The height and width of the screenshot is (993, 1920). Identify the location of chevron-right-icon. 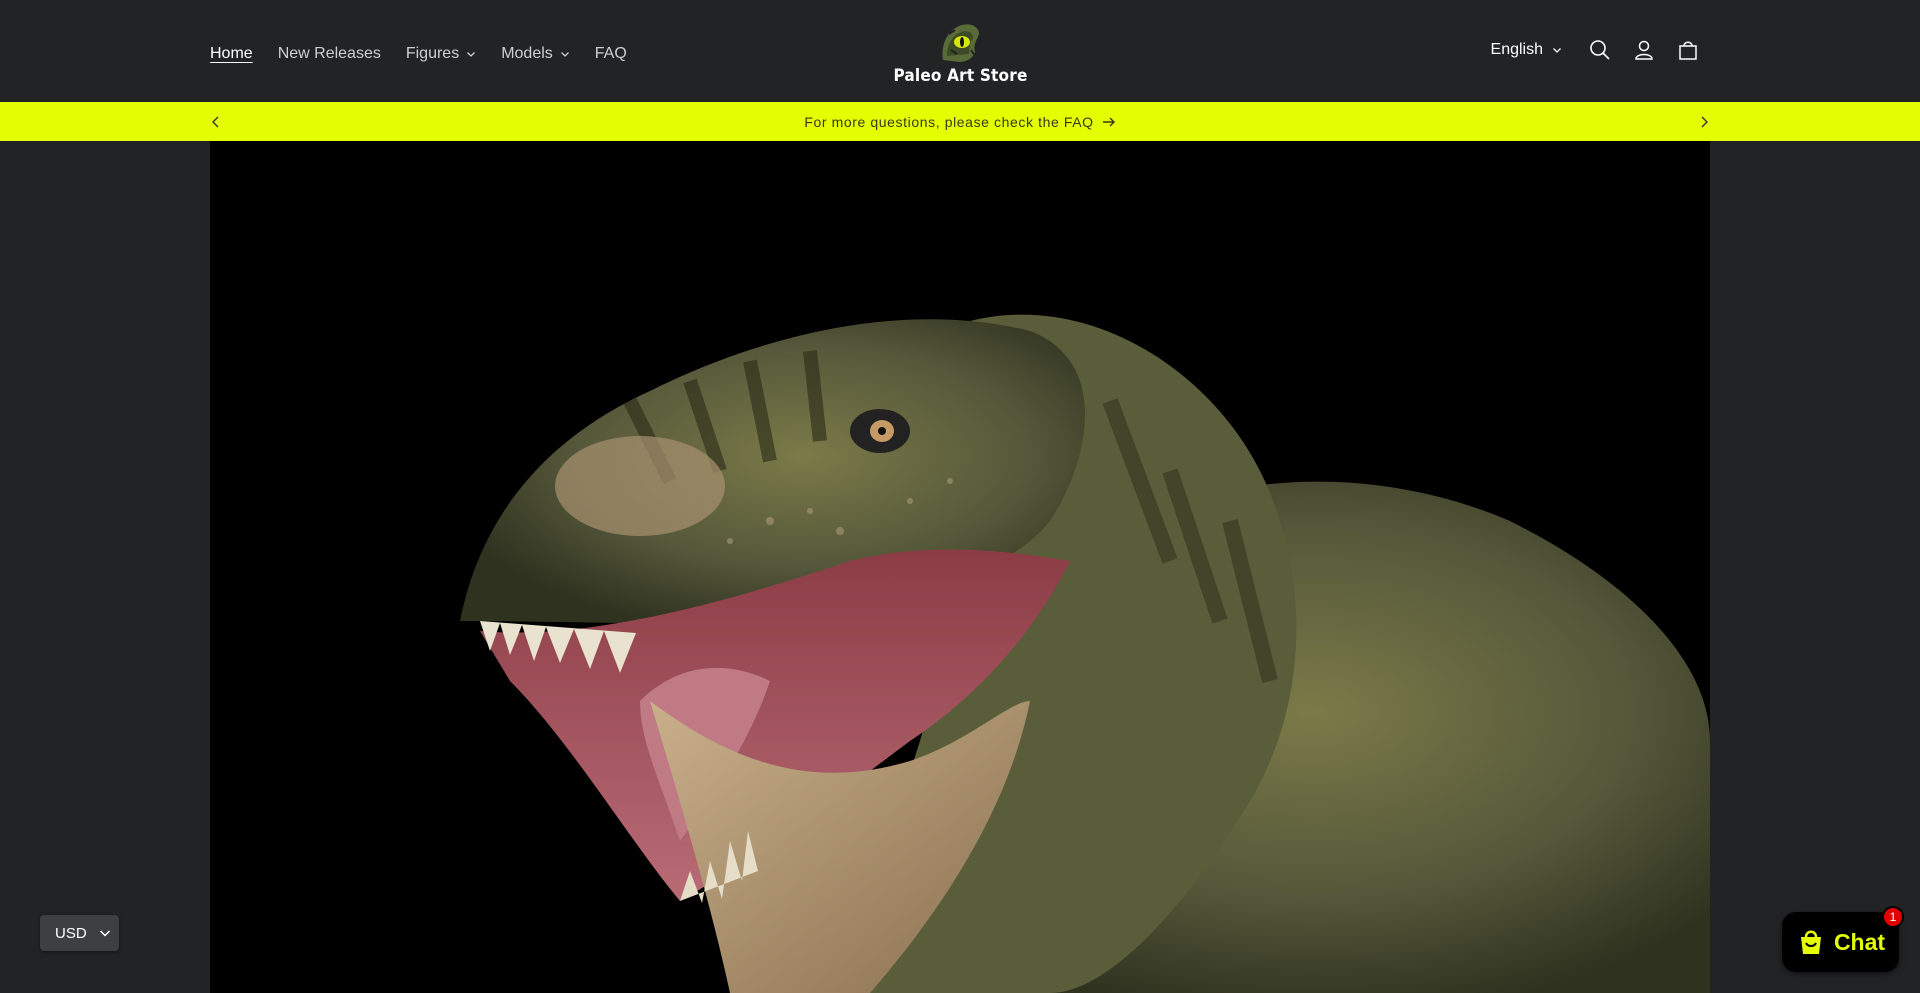
(1704, 122).